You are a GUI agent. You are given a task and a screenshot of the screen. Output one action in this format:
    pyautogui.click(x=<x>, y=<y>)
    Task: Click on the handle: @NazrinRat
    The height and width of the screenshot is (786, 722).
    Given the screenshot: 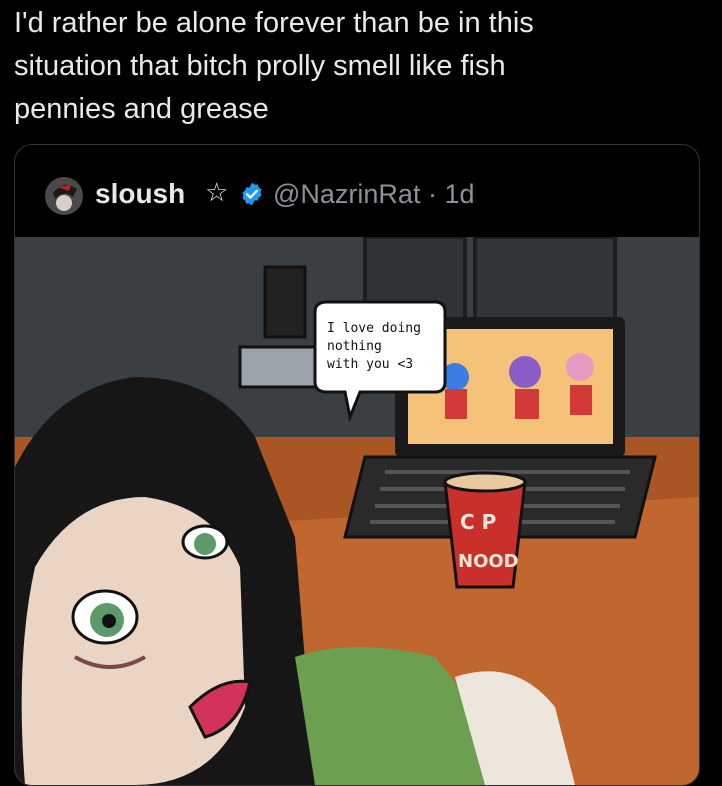 What is the action you would take?
    pyautogui.click(x=347, y=194)
    